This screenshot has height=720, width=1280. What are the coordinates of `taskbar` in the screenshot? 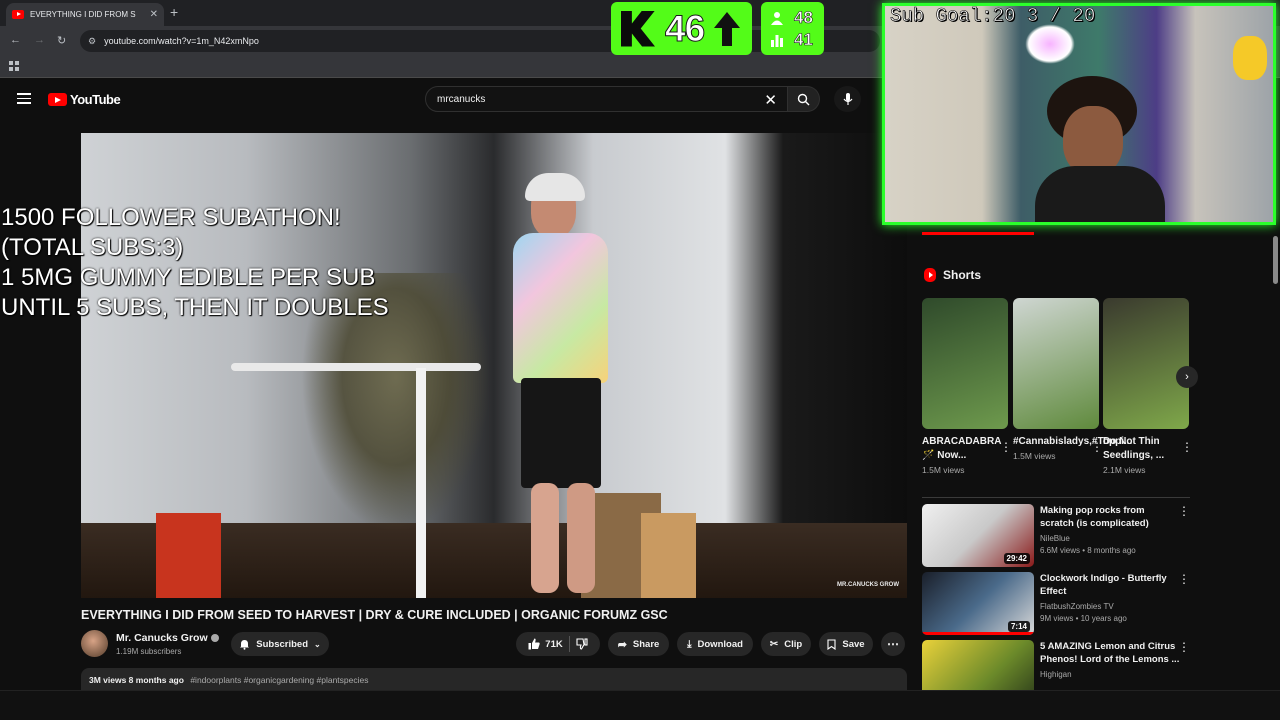 It's located at (640, 705).